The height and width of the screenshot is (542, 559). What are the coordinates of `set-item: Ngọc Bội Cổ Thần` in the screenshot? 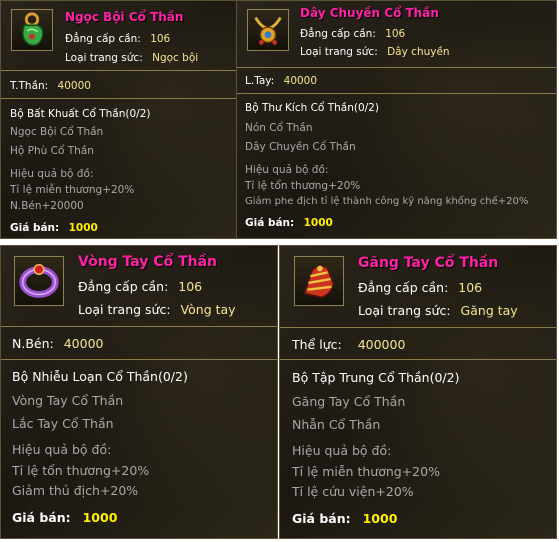 It's located at (57, 132).